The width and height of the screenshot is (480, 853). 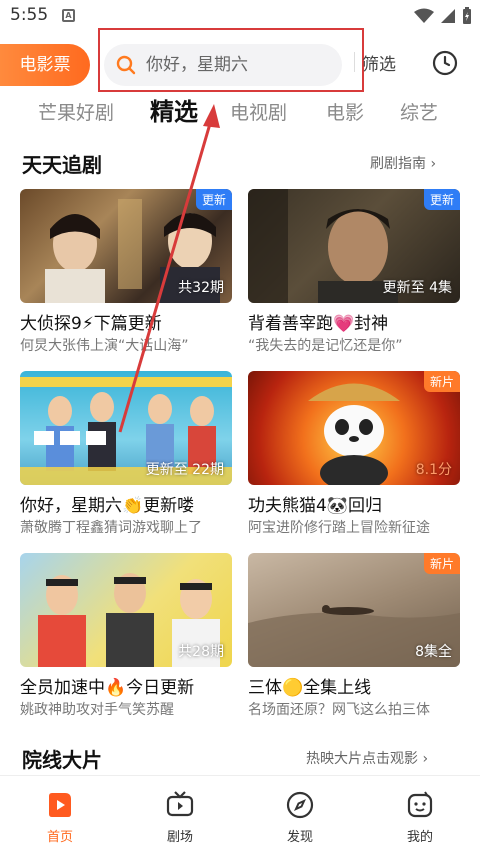 What do you see at coordinates (325, 346) in the screenshot?
I see `card-subtitle: “我失去的是记忆还是你”` at bounding box center [325, 346].